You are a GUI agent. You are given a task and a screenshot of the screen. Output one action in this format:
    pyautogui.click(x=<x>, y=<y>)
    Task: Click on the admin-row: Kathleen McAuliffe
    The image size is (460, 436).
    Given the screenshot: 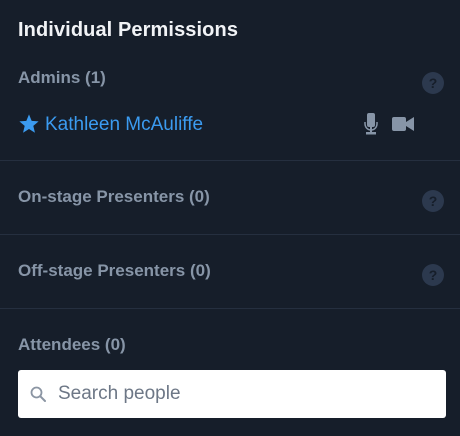 What is the action you would take?
    pyautogui.click(x=218, y=126)
    